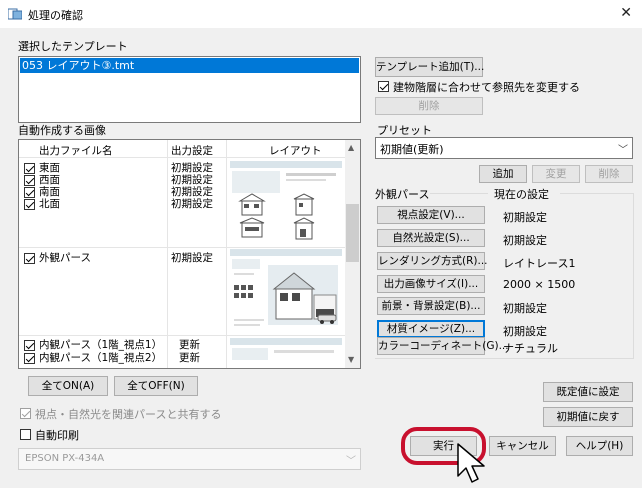  What do you see at coordinates (65, 458) in the screenshot?
I see `printer-value: EPSON PX-434A` at bounding box center [65, 458].